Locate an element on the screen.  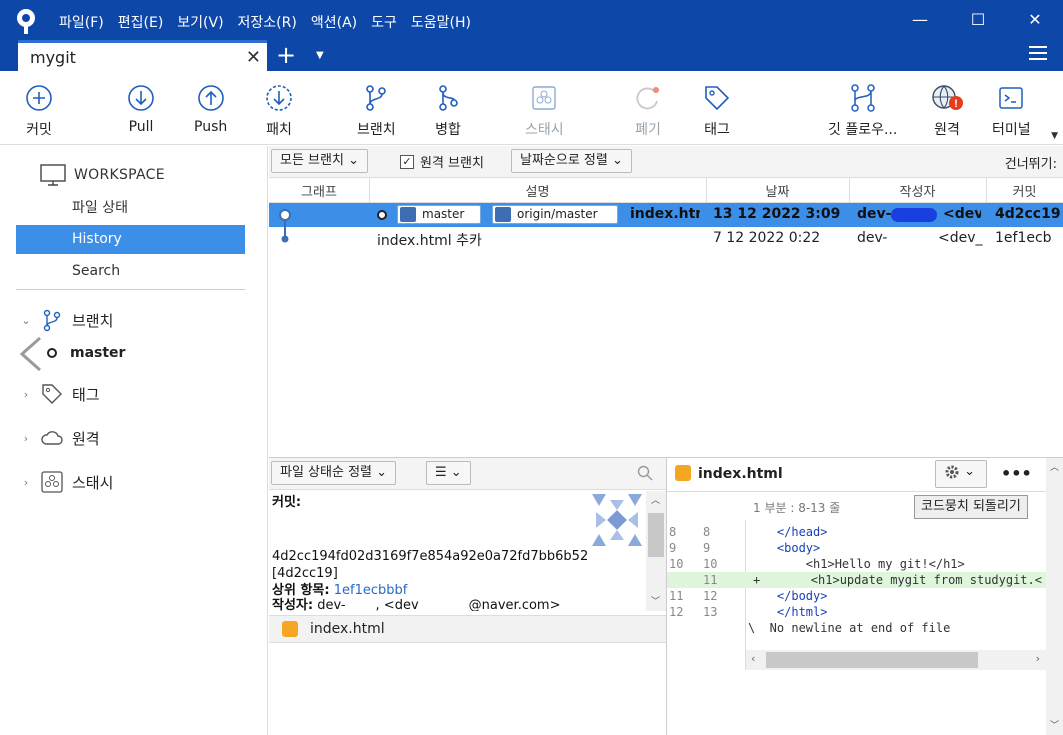
discard-button: 폐기 is located at coordinates (648, 111).